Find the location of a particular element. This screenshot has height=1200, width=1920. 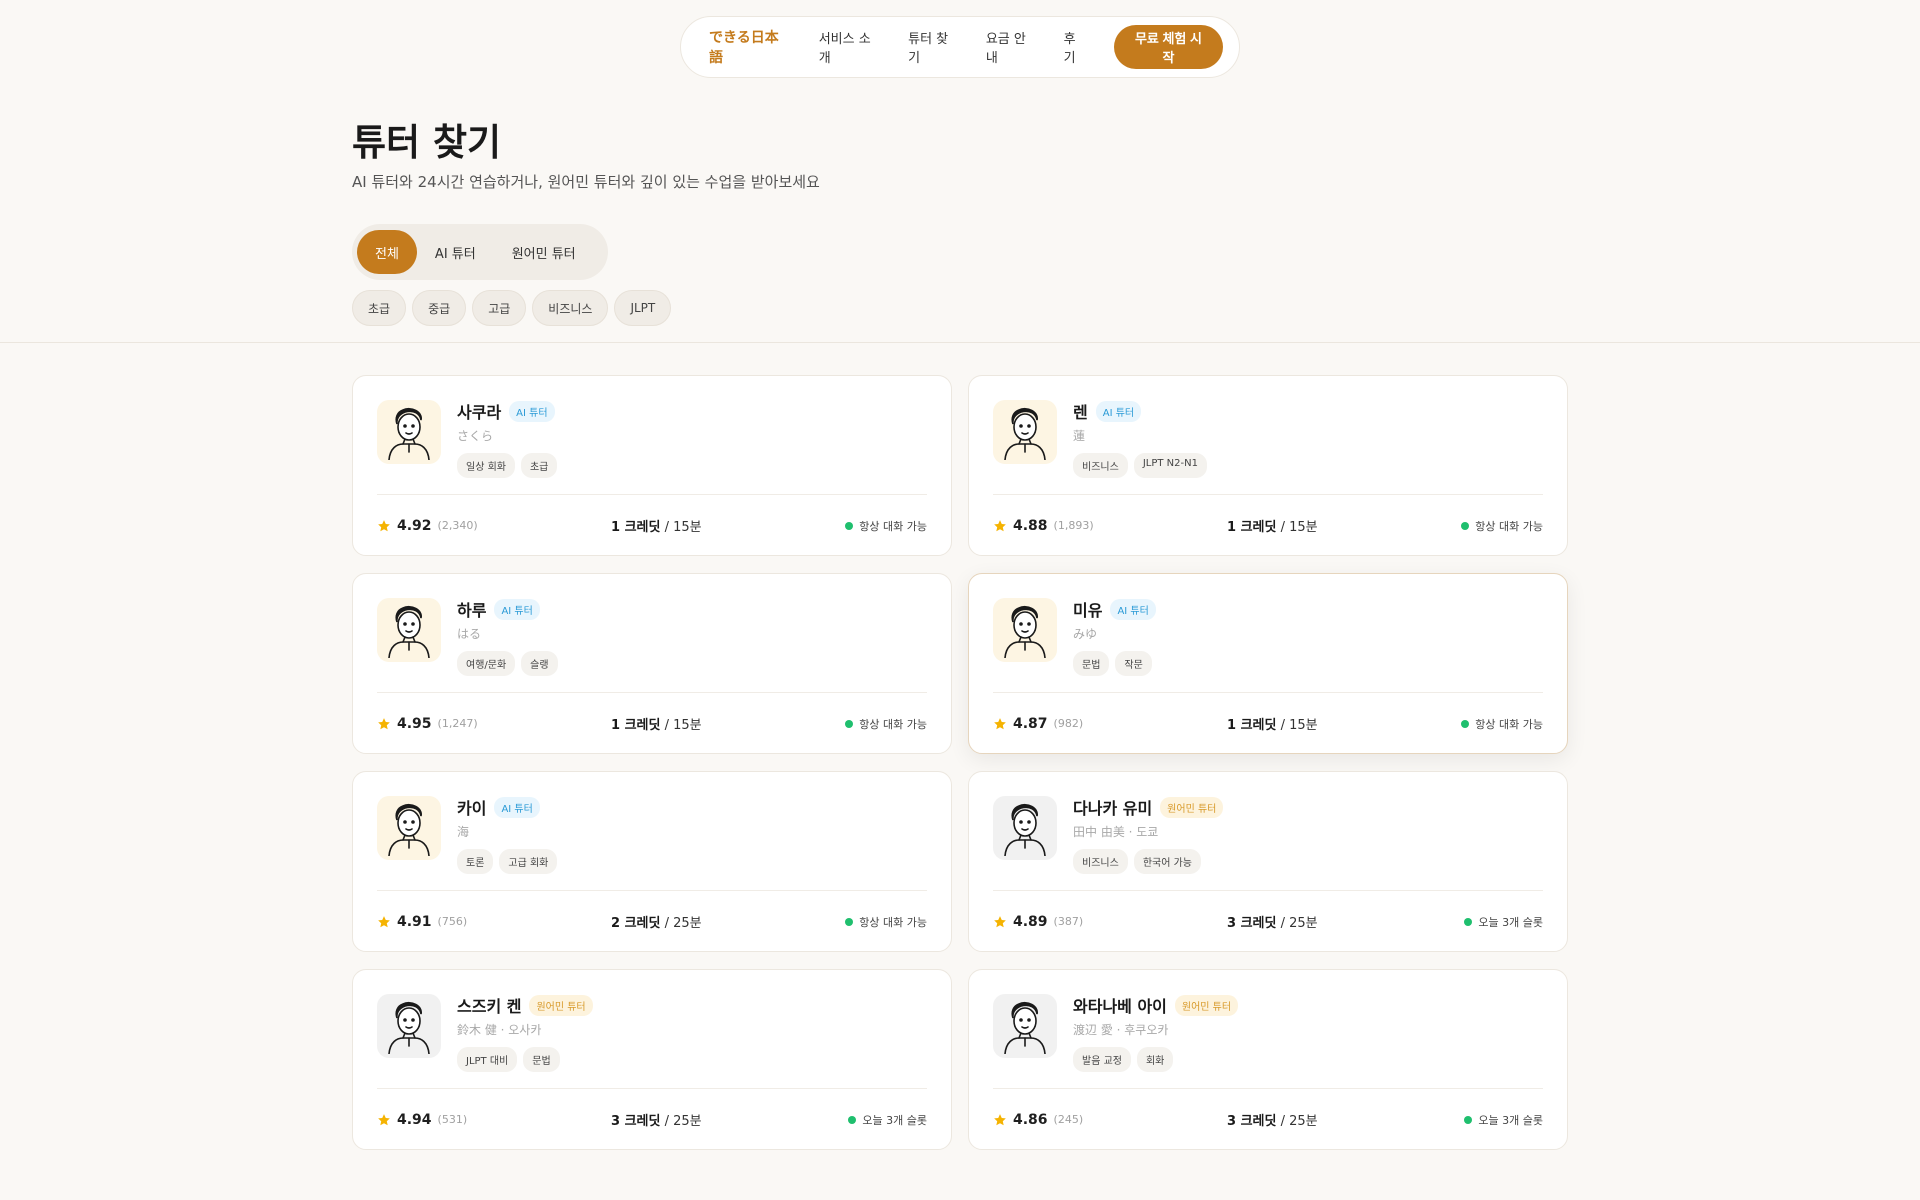

tutor-tag: 고급 회화 is located at coordinates (528, 861).